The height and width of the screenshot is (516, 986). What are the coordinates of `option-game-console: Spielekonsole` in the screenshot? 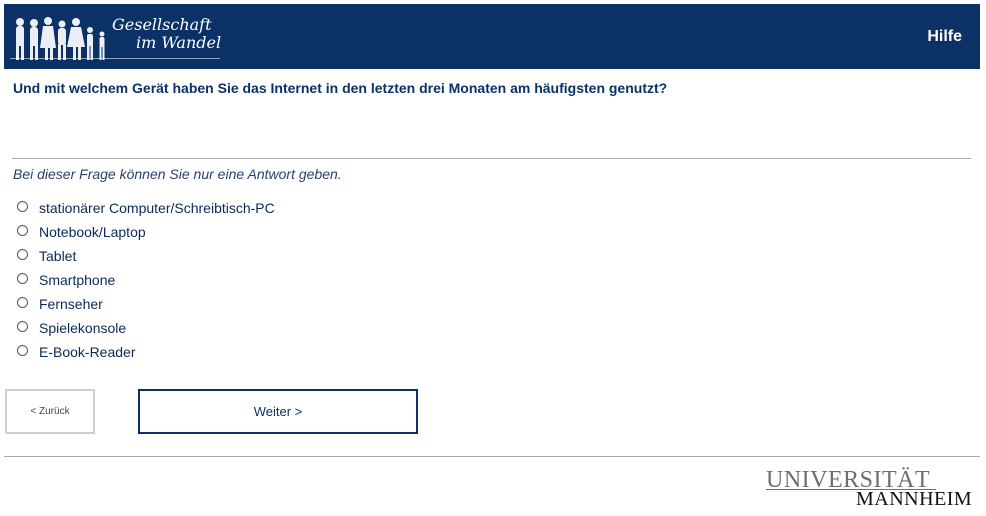 It's located at (146, 328).